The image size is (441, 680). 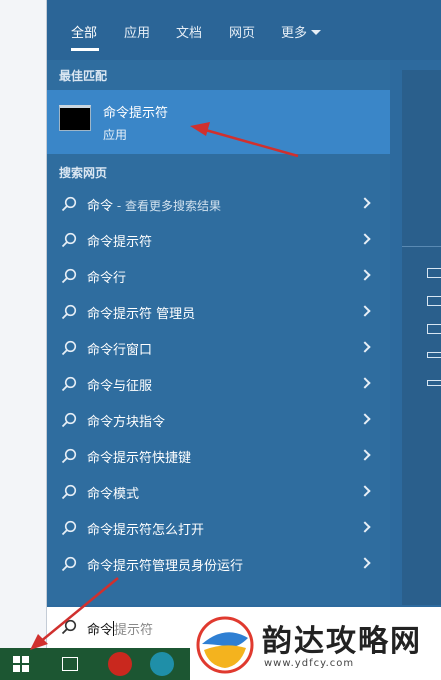 What do you see at coordinates (136, 113) in the screenshot?
I see `best-match-title: 命令提示符` at bounding box center [136, 113].